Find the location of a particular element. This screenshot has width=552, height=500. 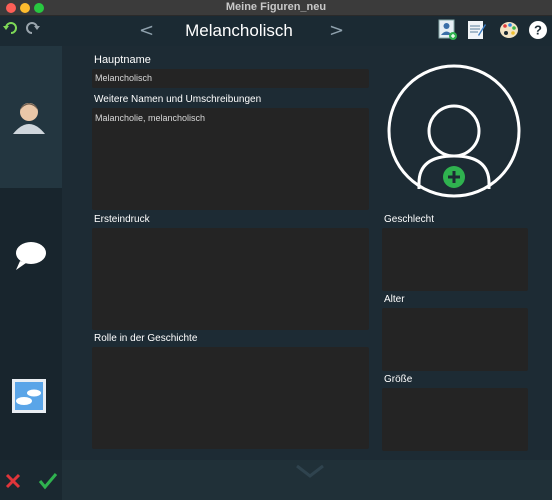

character-name-title: Melancholisch is located at coordinates (239, 30).